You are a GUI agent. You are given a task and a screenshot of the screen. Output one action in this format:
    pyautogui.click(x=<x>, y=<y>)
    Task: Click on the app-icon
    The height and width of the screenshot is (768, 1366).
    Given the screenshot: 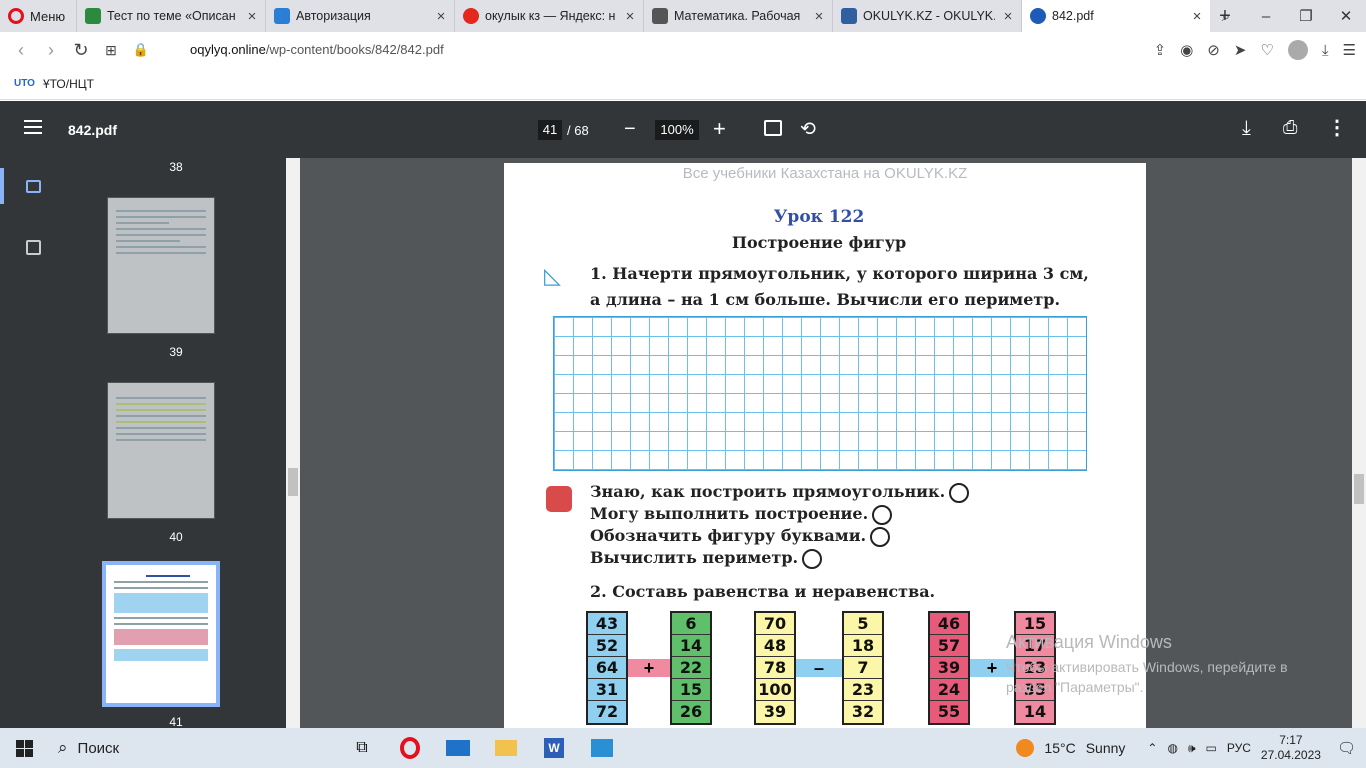 What is the action you would take?
    pyautogui.click(x=602, y=748)
    